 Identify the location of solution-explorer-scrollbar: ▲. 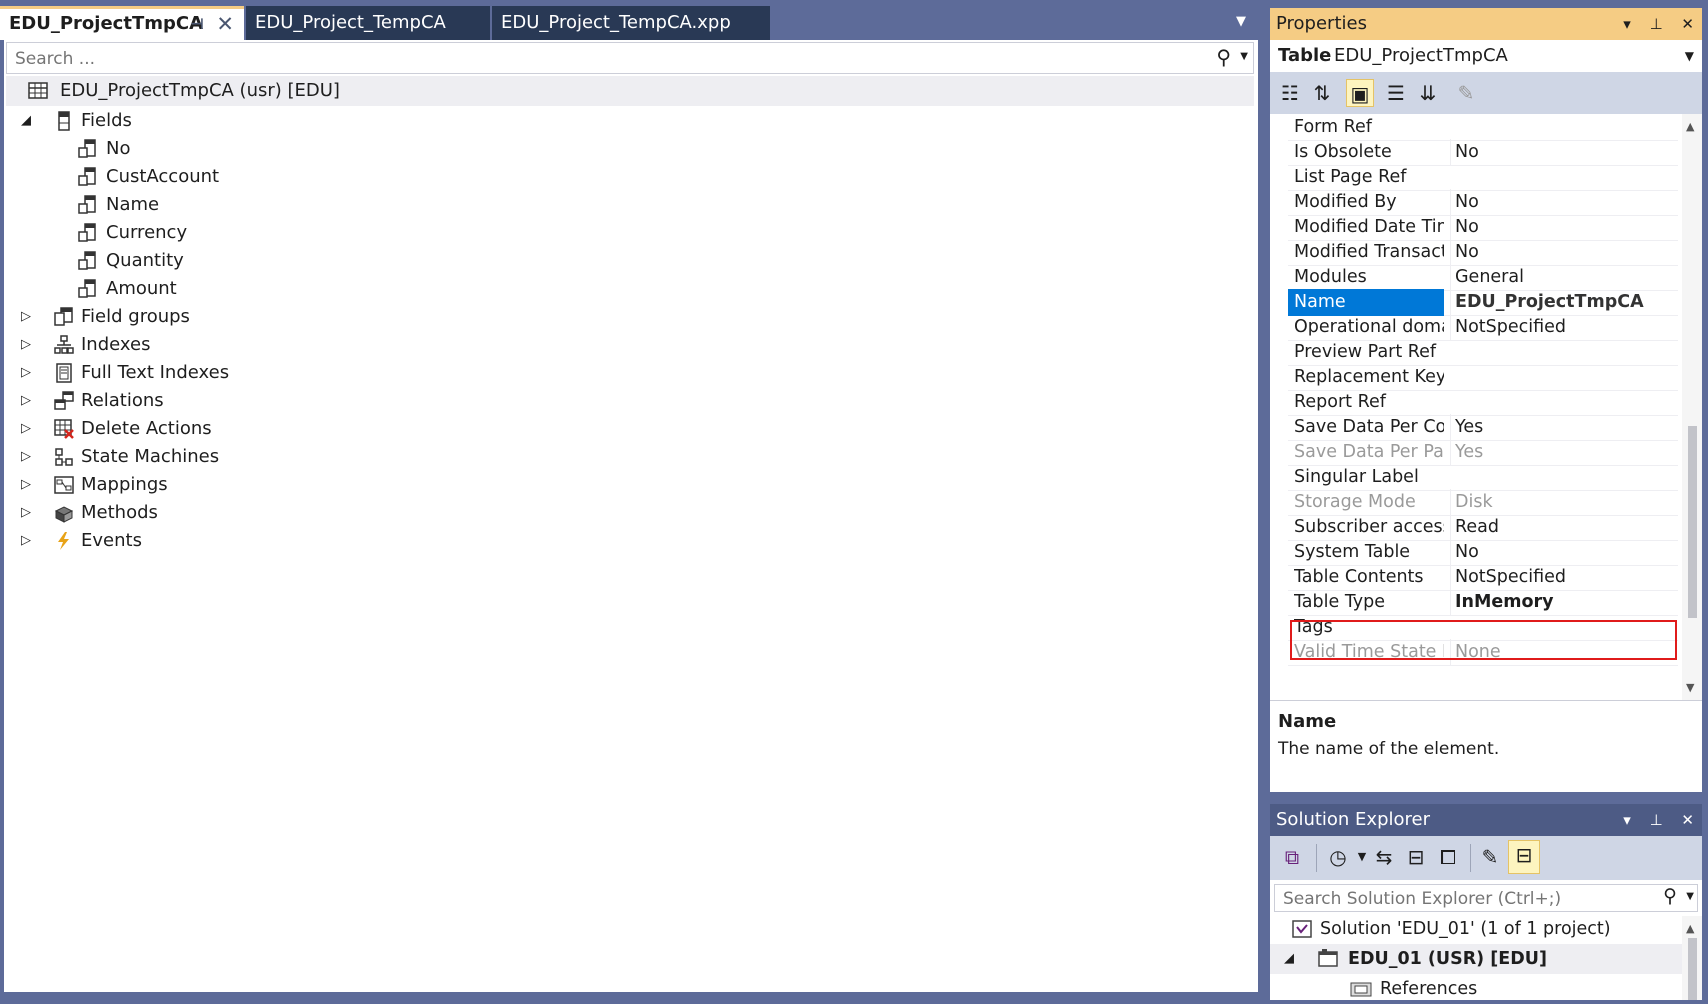
(1692, 958).